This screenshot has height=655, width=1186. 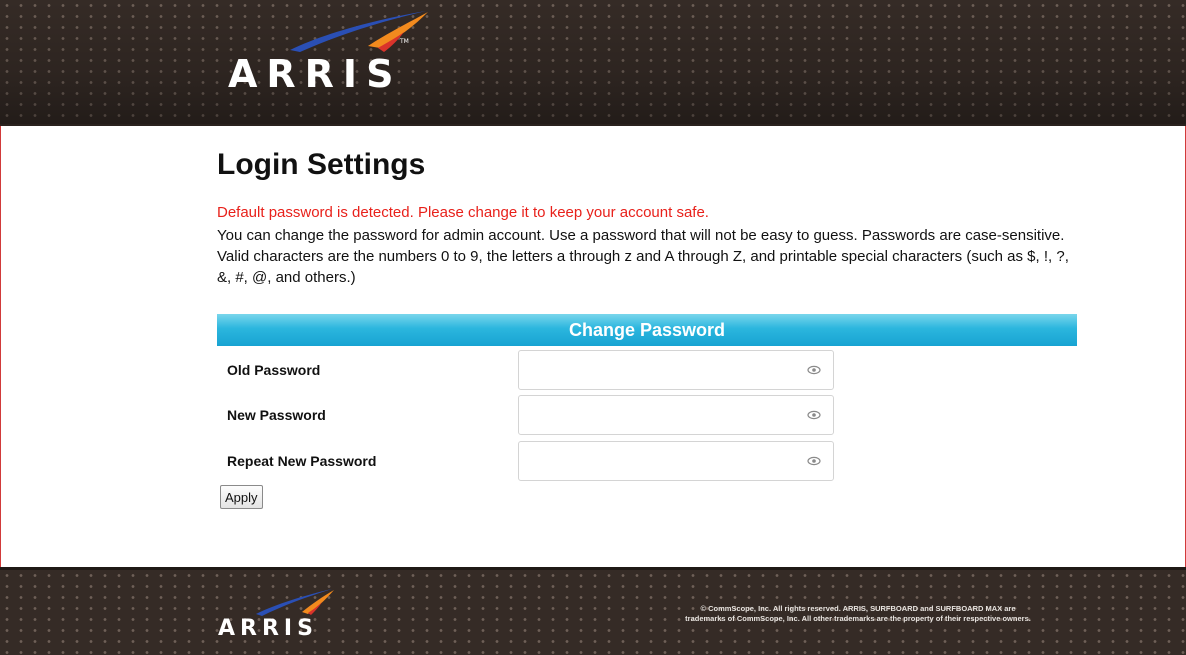 I want to click on old-password-field, so click(x=676, y=370).